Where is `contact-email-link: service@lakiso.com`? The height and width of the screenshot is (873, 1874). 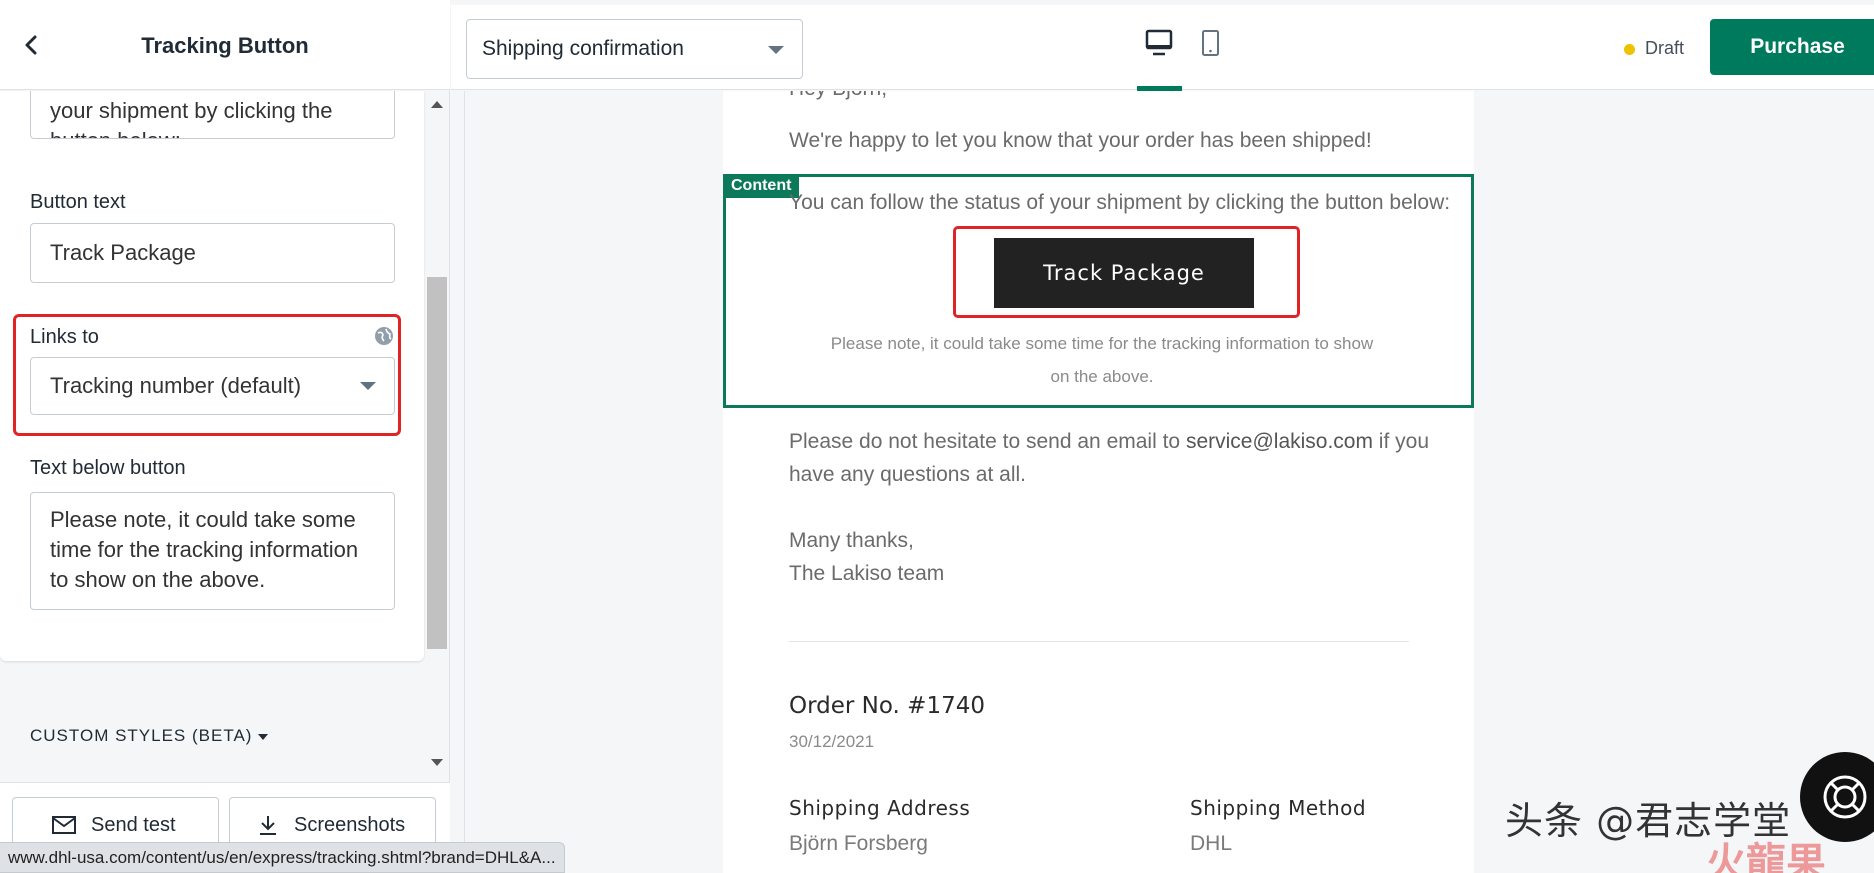
contact-email-link: service@lakiso.com is located at coordinates (1279, 441).